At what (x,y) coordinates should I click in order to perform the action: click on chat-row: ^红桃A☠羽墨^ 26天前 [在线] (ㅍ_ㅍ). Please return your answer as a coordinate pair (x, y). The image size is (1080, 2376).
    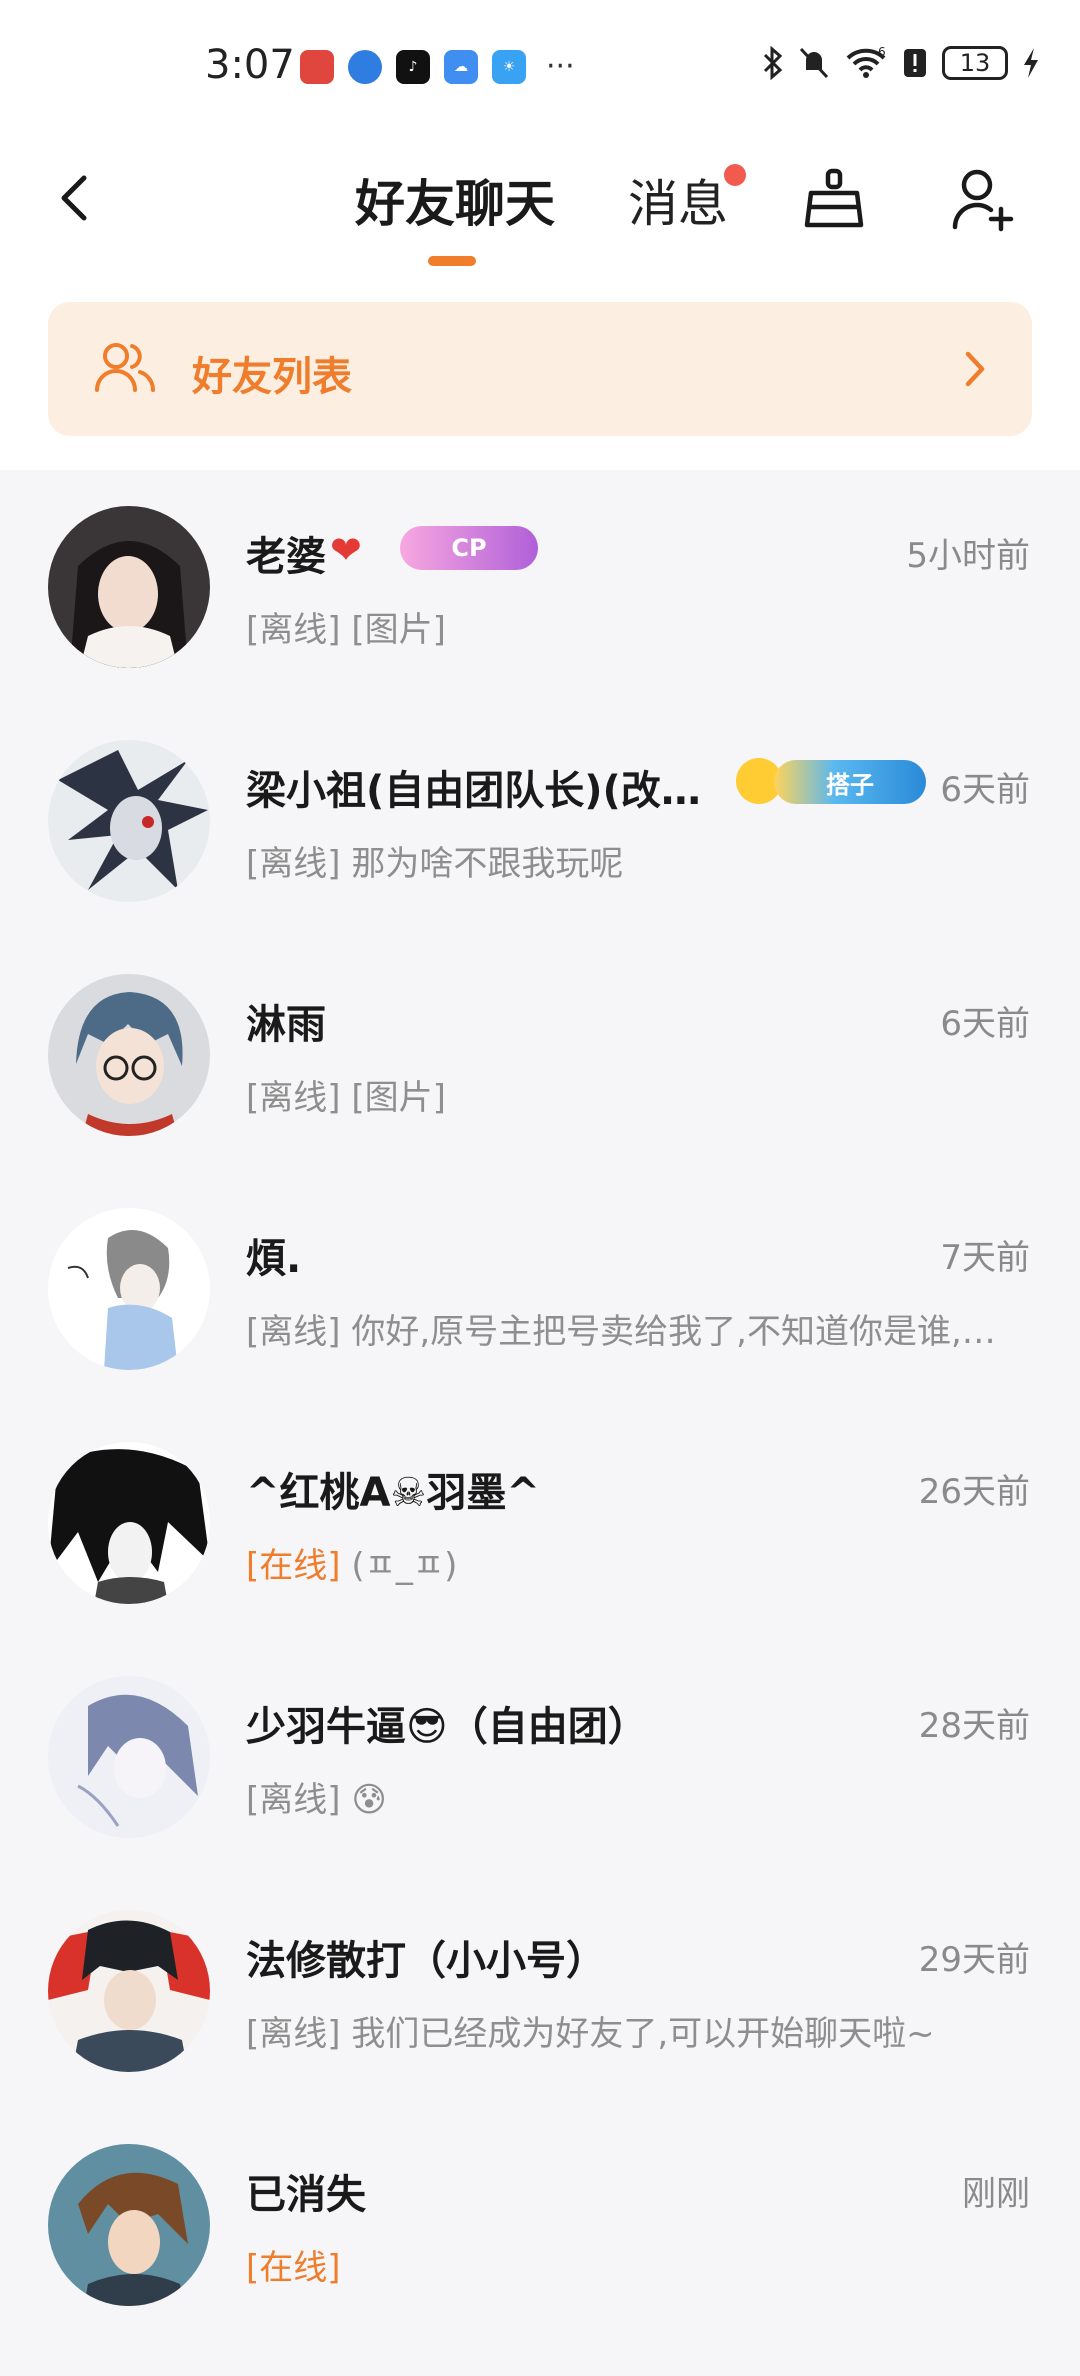
    Looking at the image, I should click on (540, 1523).